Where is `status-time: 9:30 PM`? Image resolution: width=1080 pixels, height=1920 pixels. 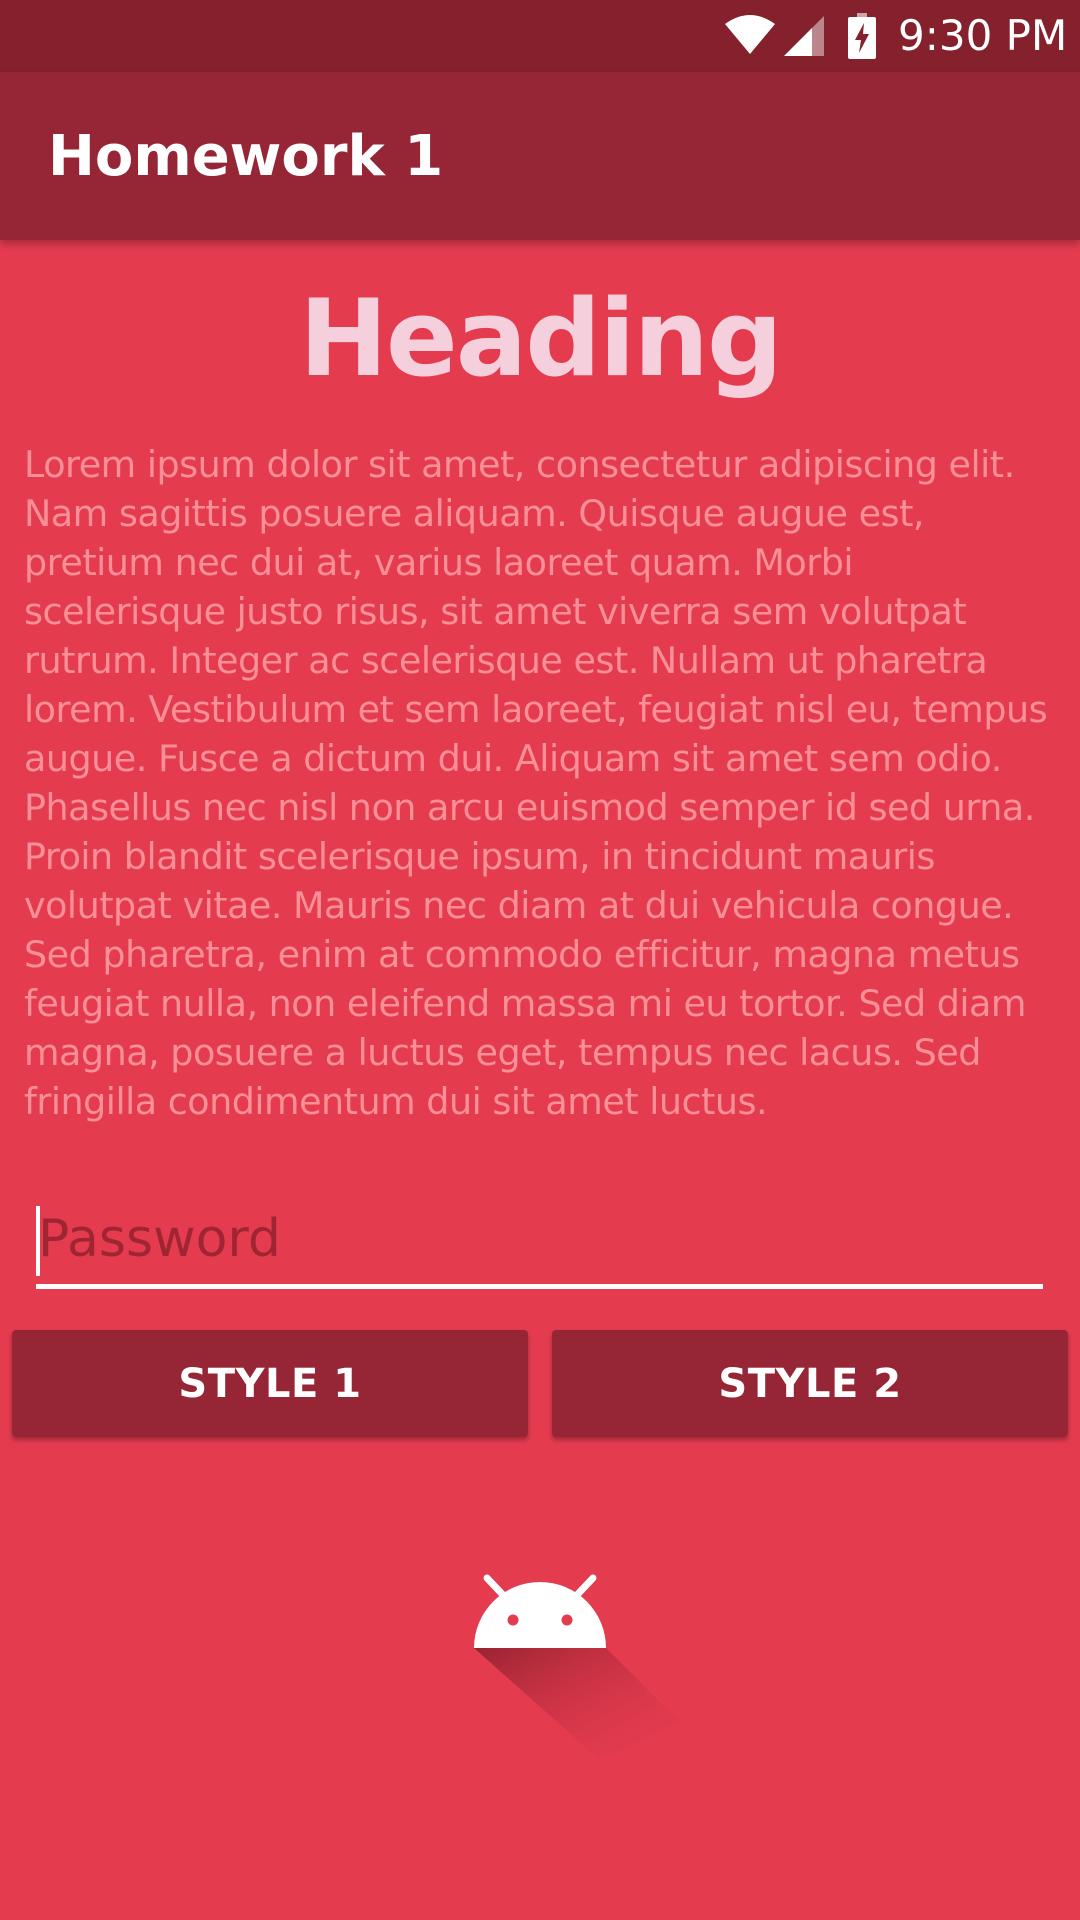 status-time: 9:30 PM is located at coordinates (983, 35).